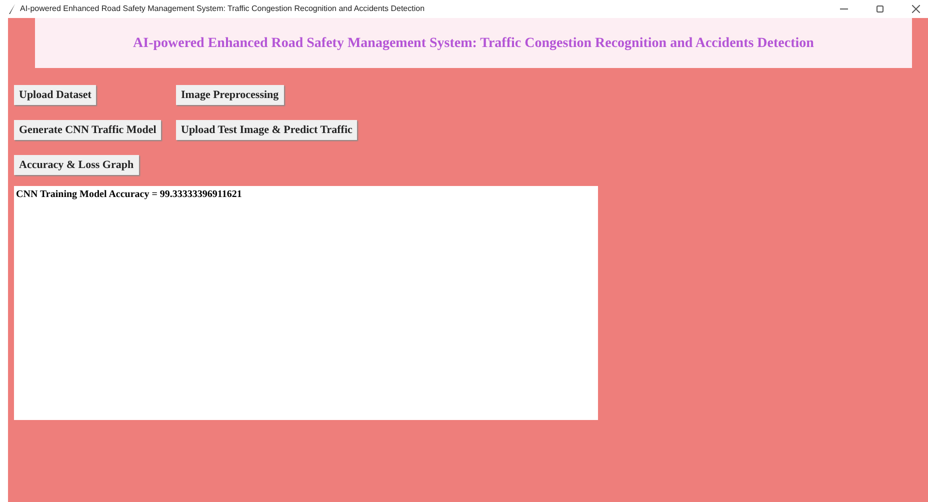  Describe the element at coordinates (12, 9) in the screenshot. I see `feather-icon` at that location.